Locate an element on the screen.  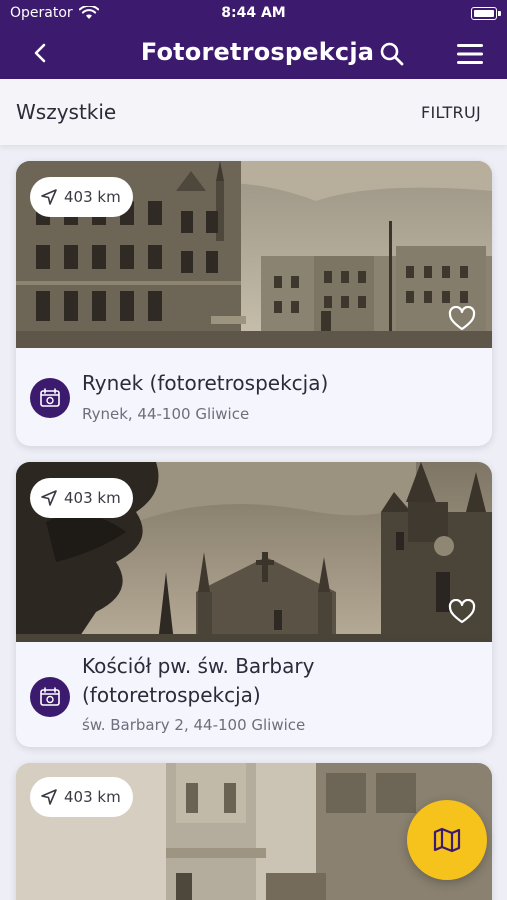
status-bar: Operator 8:44 AM is located at coordinates (253, 14).